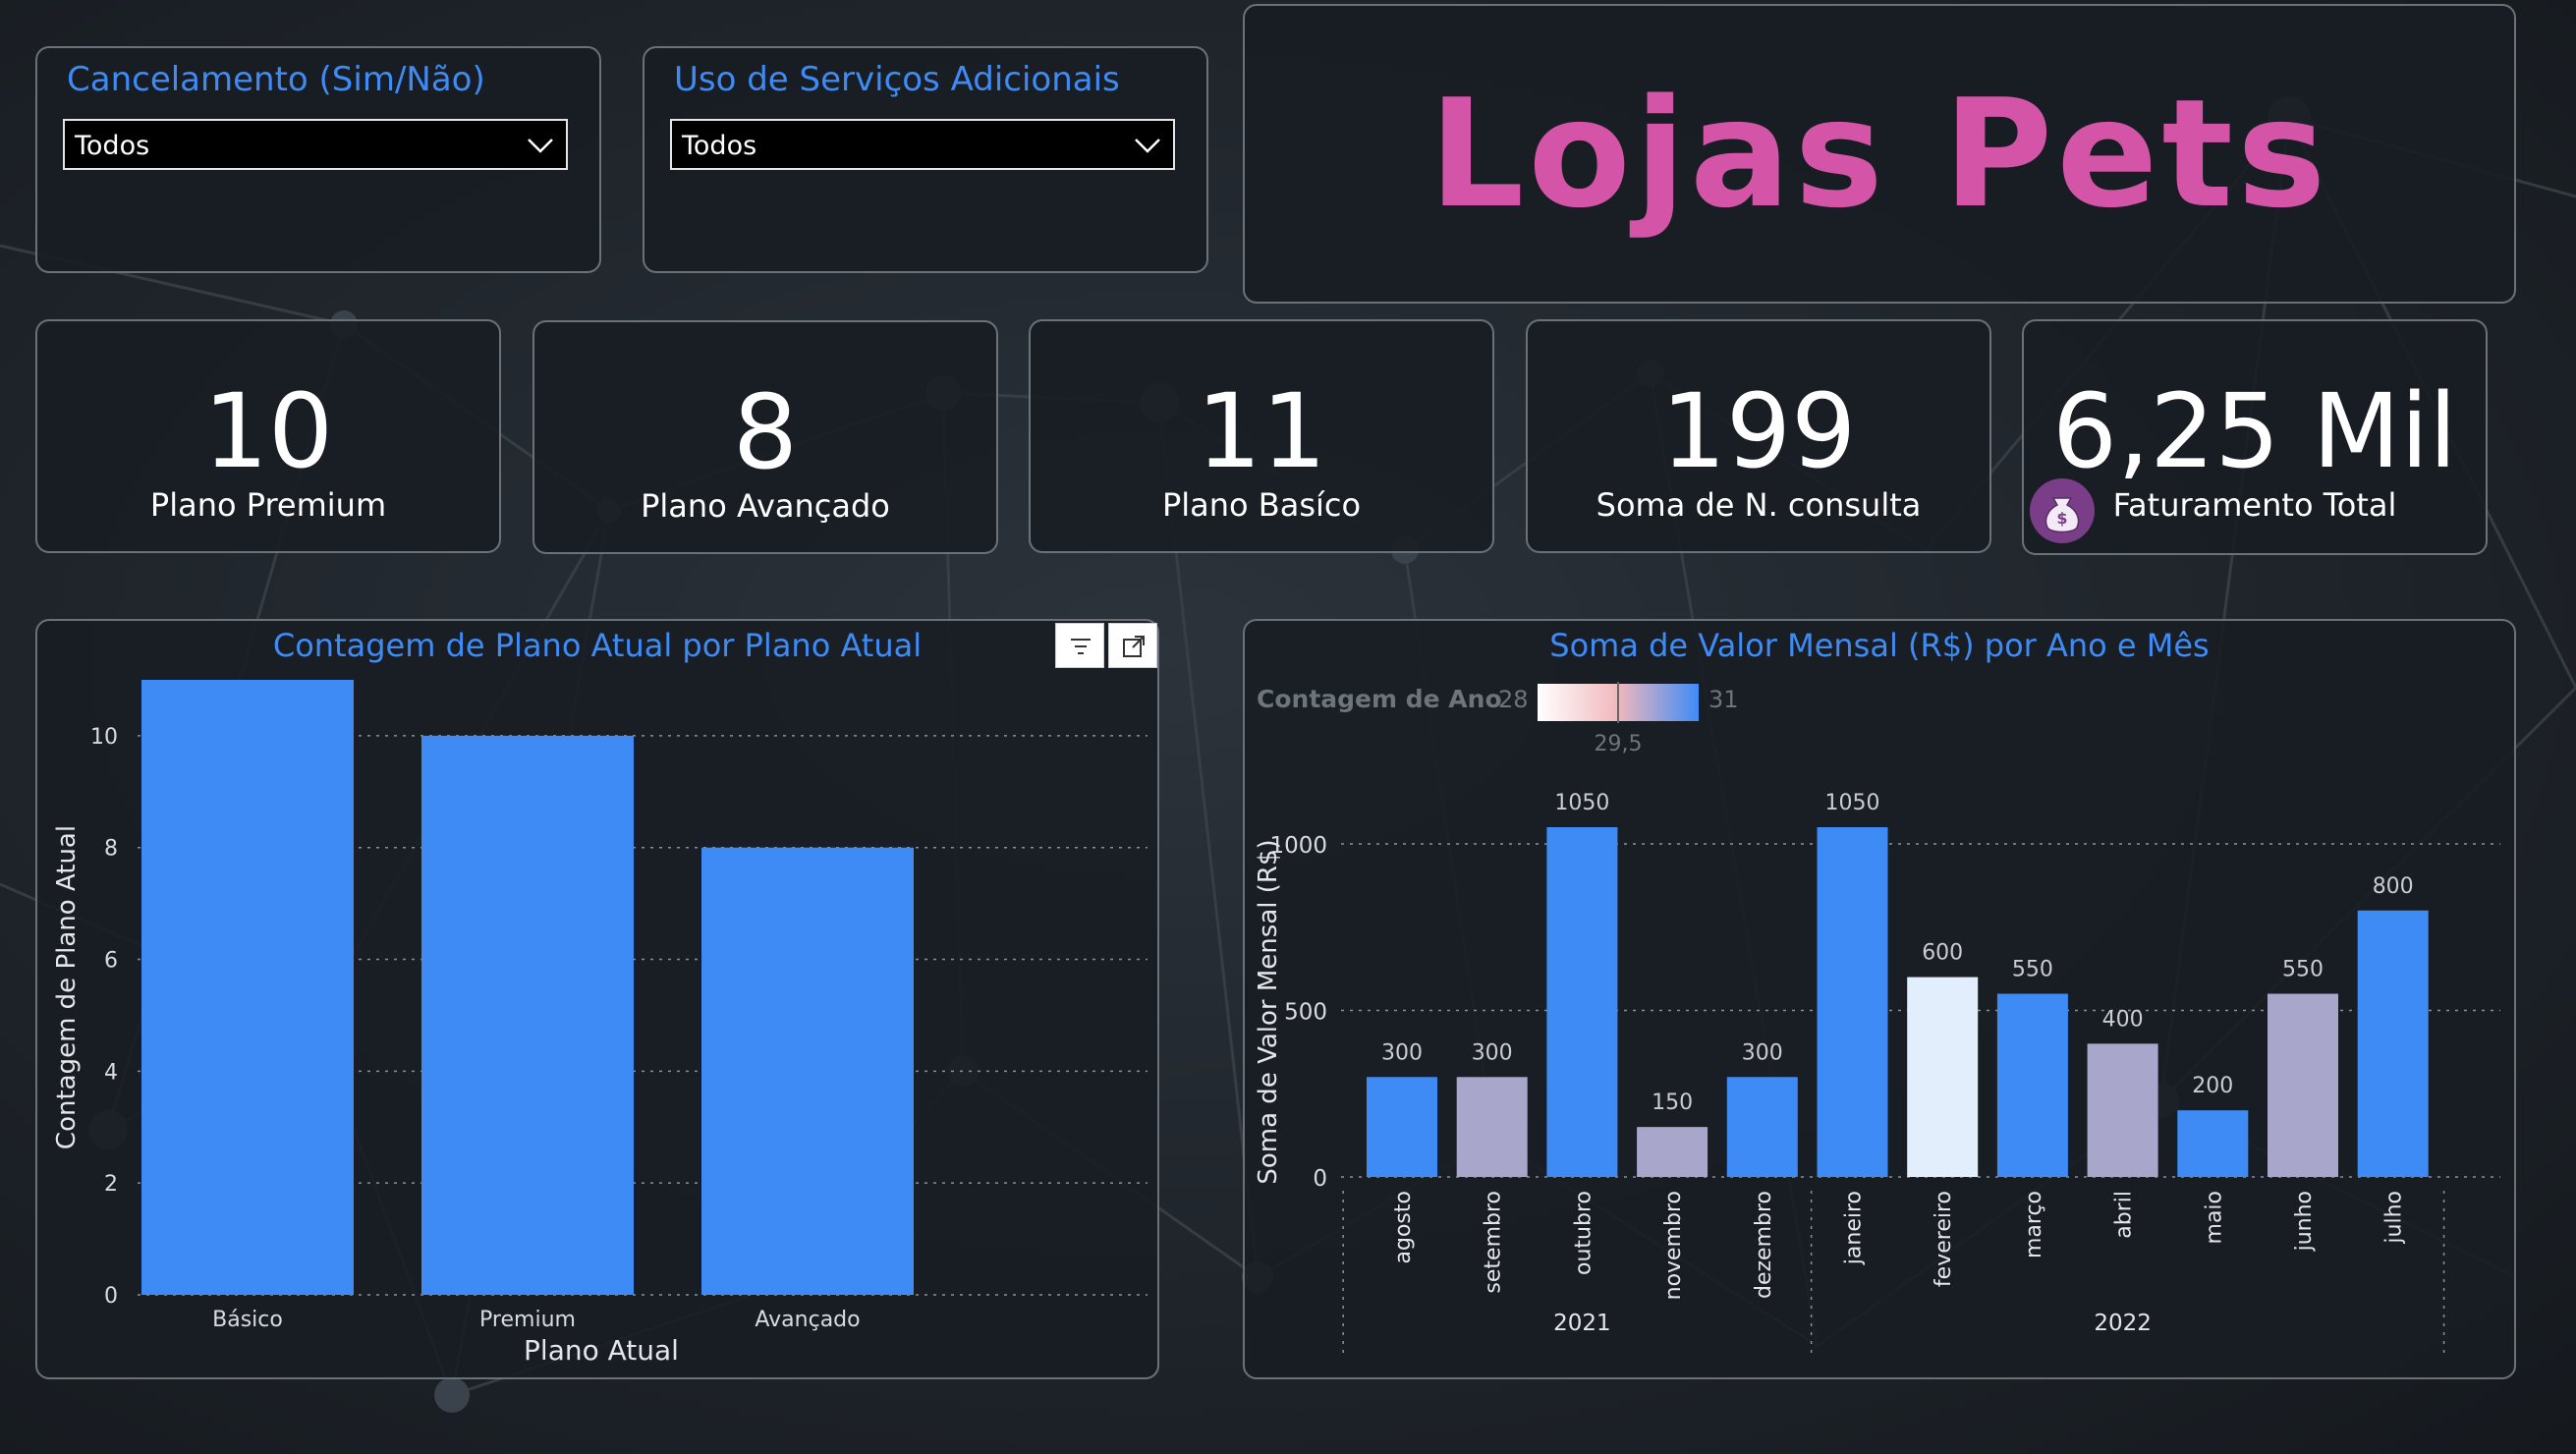 This screenshot has width=2576, height=1454. What do you see at coordinates (111, 1184) in the screenshot?
I see `y-tick-label: 2` at bounding box center [111, 1184].